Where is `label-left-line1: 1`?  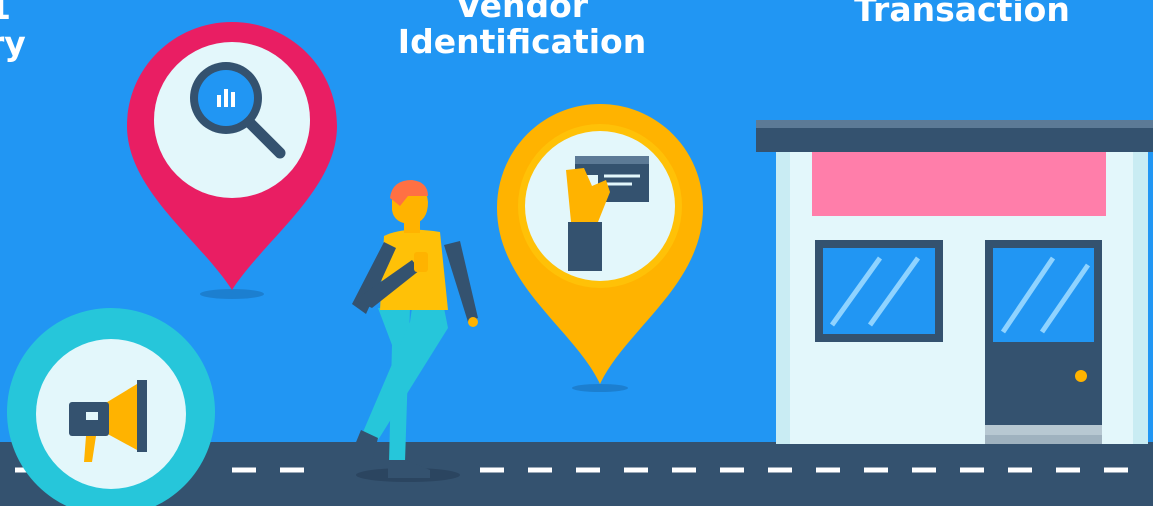 label-left-line1: 1 is located at coordinates (13, 13).